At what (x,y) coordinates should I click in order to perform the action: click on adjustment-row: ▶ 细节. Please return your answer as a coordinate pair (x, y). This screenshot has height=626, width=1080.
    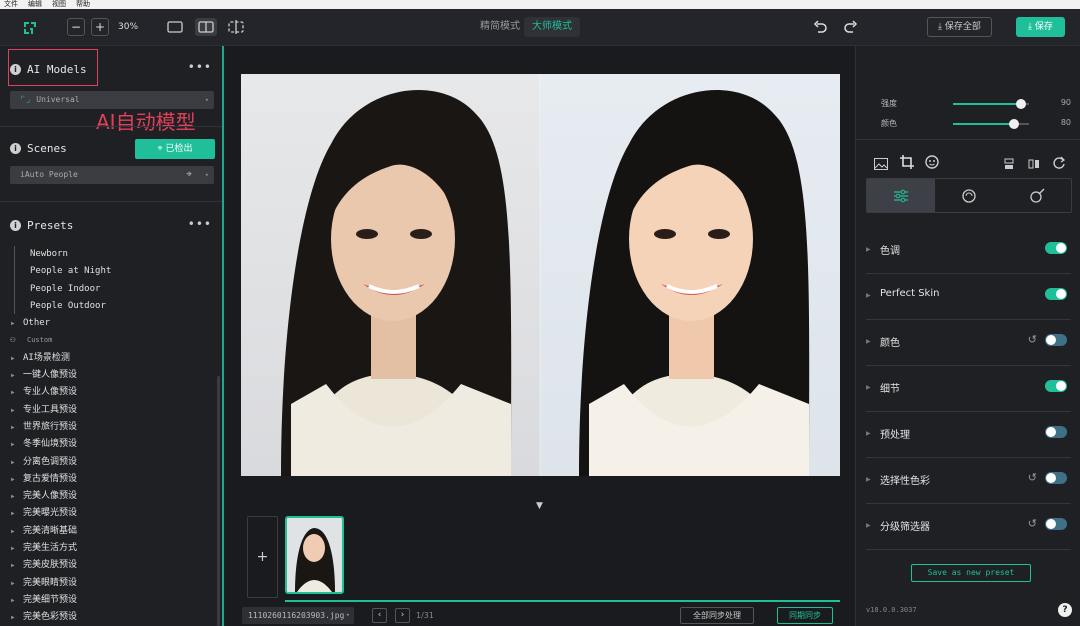
    Looking at the image, I should click on (968, 389).